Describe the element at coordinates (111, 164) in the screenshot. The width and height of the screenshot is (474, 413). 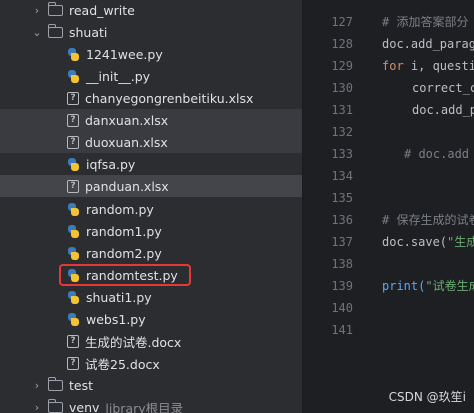
I see `tree-file-label: iqfsa.py` at that location.